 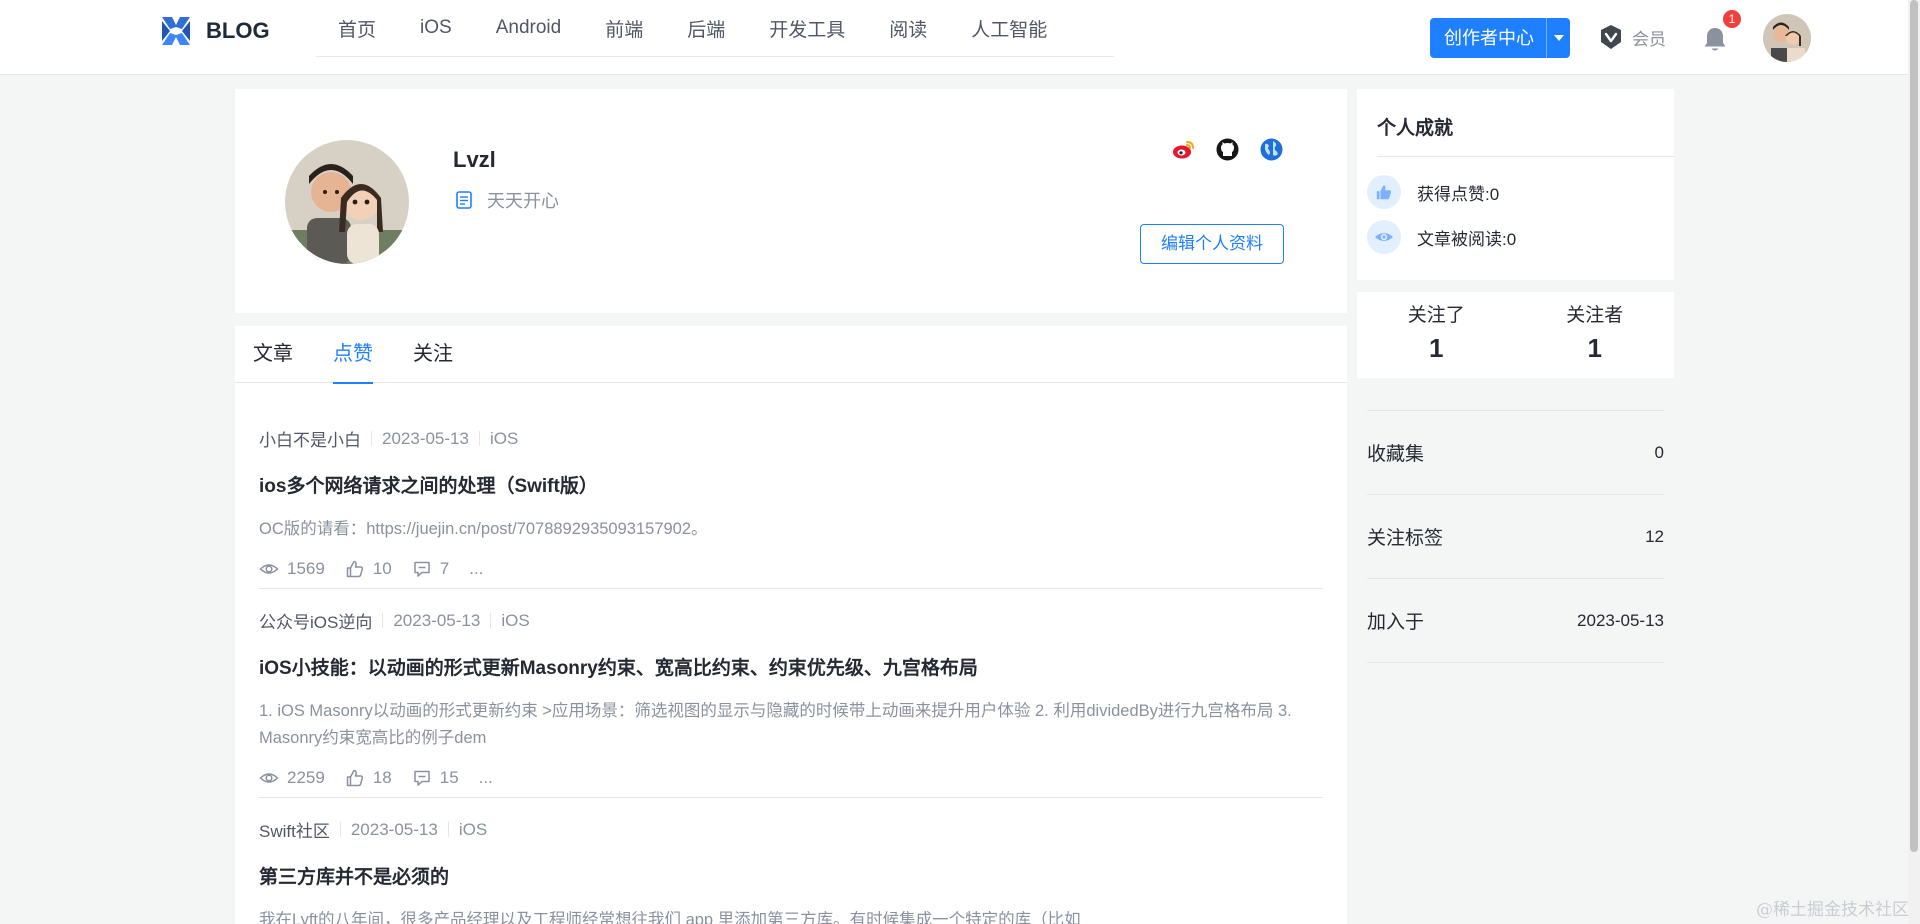 I want to click on nav-item-ai: 人工智能, so click(x=1009, y=28).